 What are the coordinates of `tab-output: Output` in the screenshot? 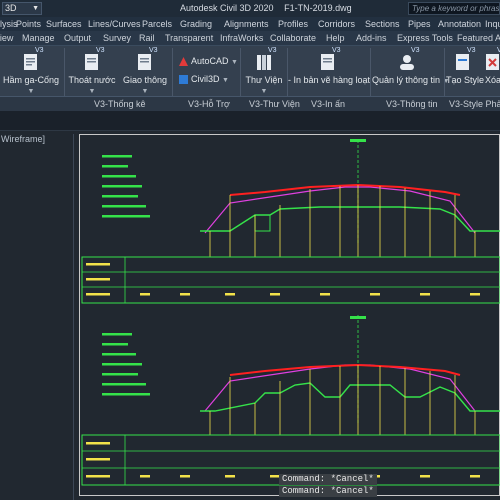 It's located at (77, 38).